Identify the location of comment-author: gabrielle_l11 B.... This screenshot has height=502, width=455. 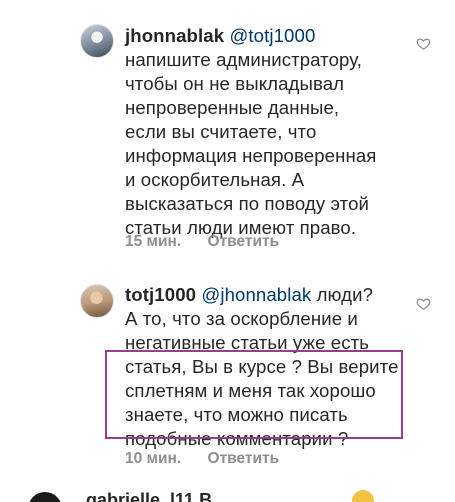
(156, 496).